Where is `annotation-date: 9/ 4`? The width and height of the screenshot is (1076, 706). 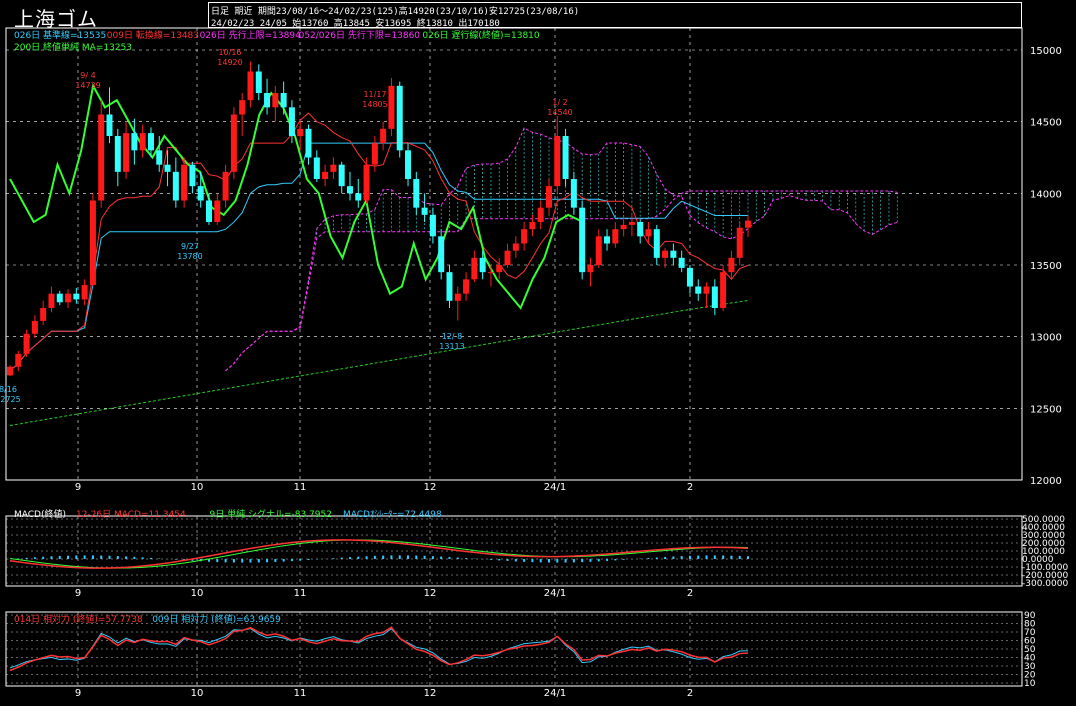
annotation-date: 9/ 4 is located at coordinates (87, 75).